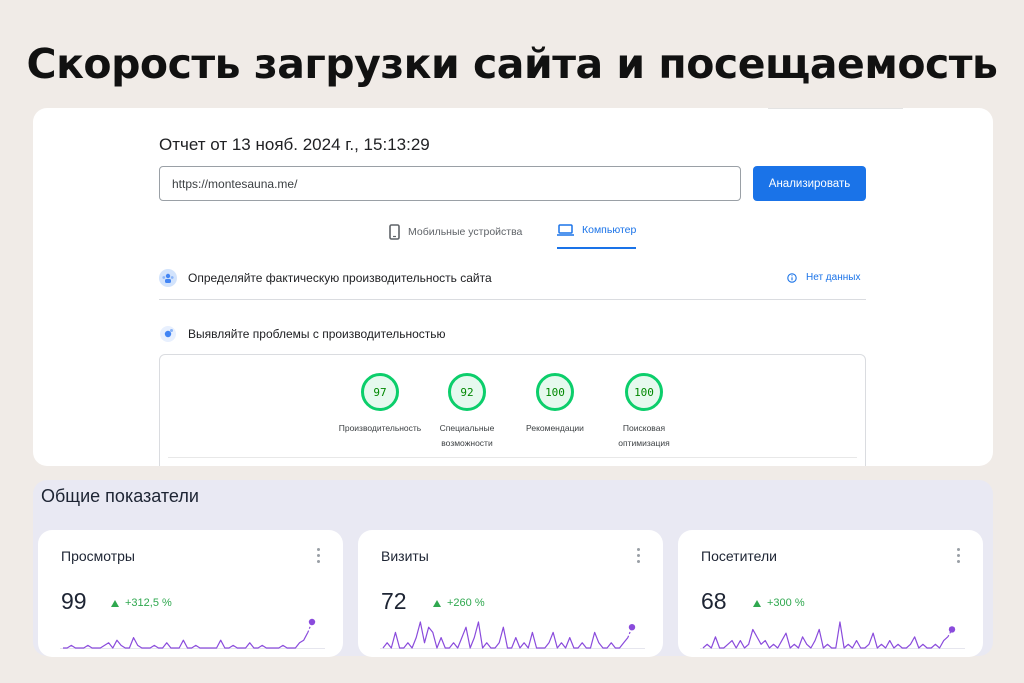 The width and height of the screenshot is (1024, 683). Describe the element at coordinates (380, 392) in the screenshot. I see `score-gauge: 97` at that location.